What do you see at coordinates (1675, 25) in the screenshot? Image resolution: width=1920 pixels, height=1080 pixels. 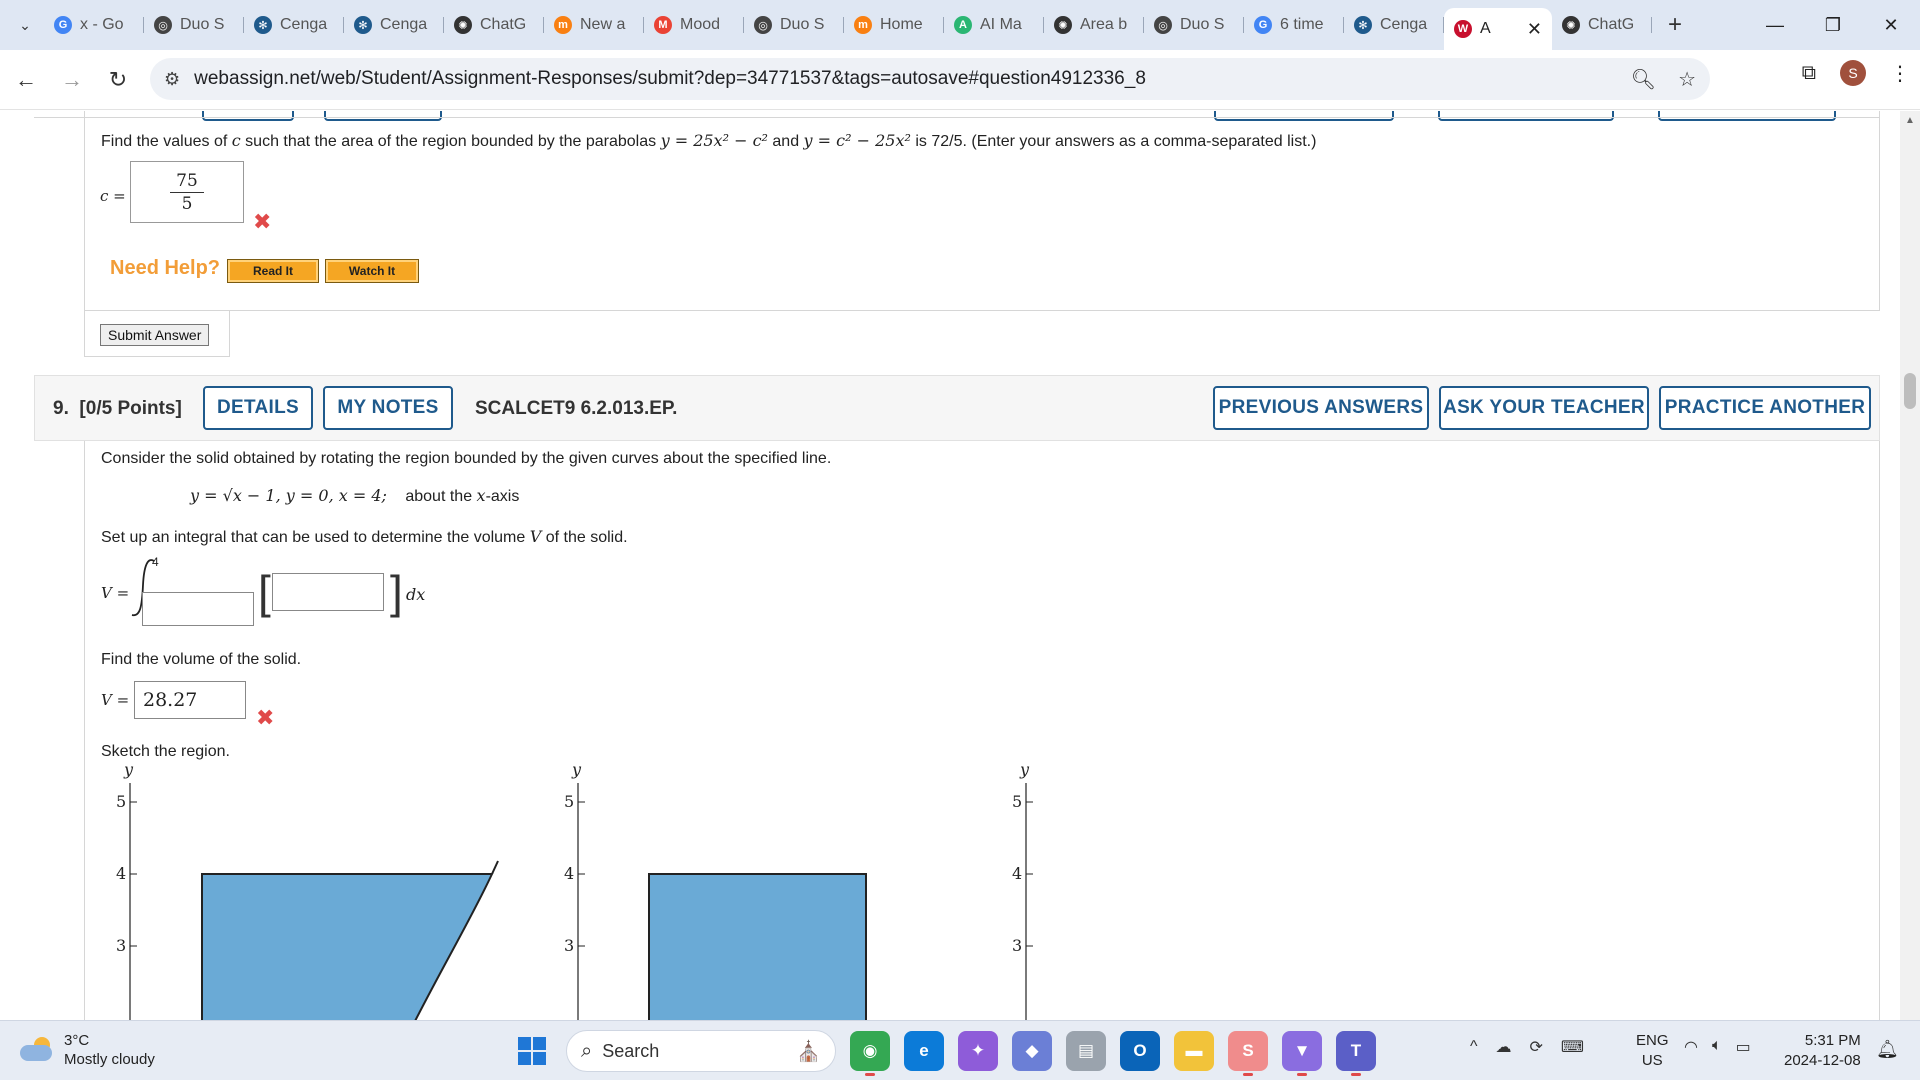 I see `new-tab-button: +` at bounding box center [1675, 25].